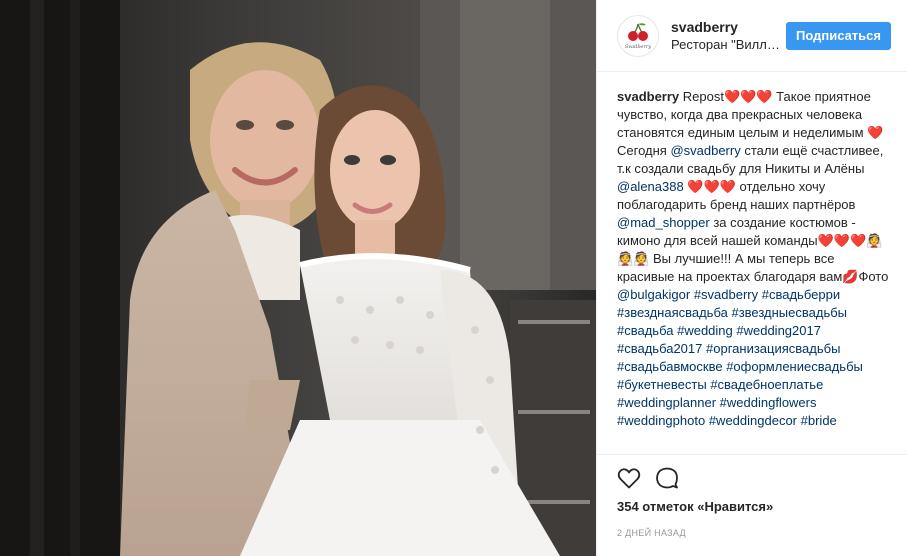 The height and width of the screenshot is (556, 908). Describe the element at coordinates (773, 348) in the screenshot. I see `hashtag-link: #организациясвадьбы` at that location.